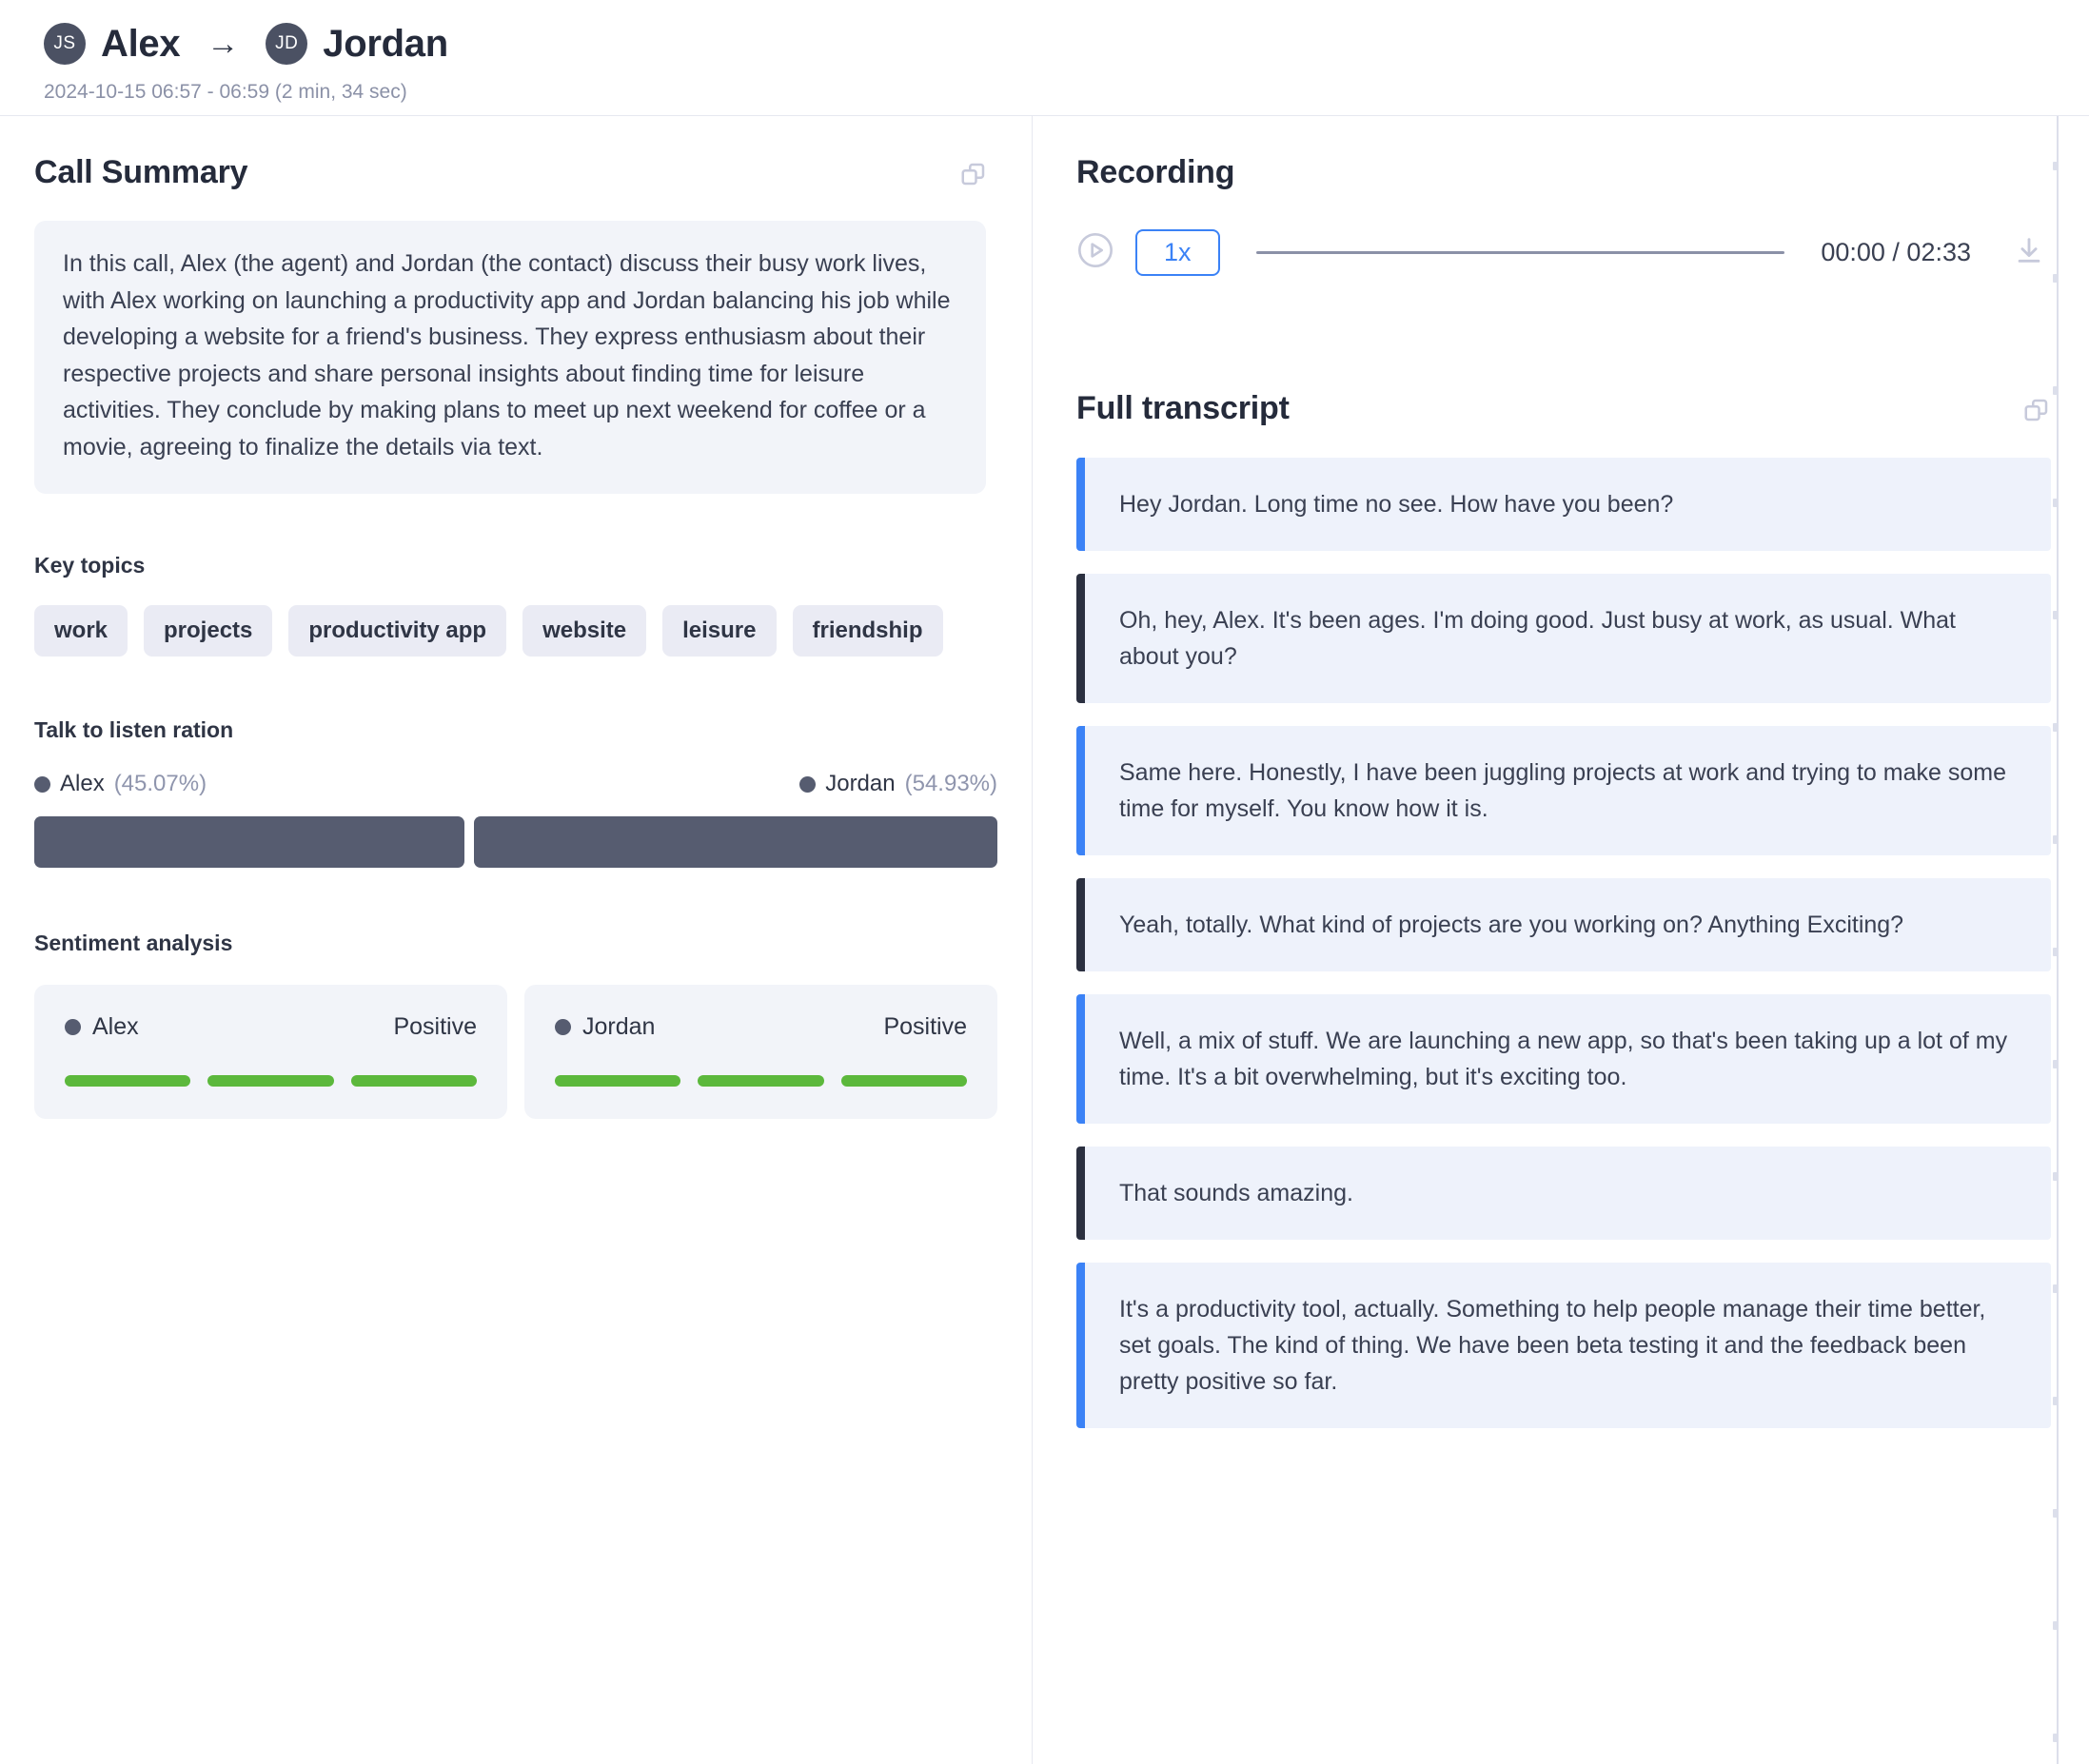  I want to click on avatar-to: JD, so click(287, 44).